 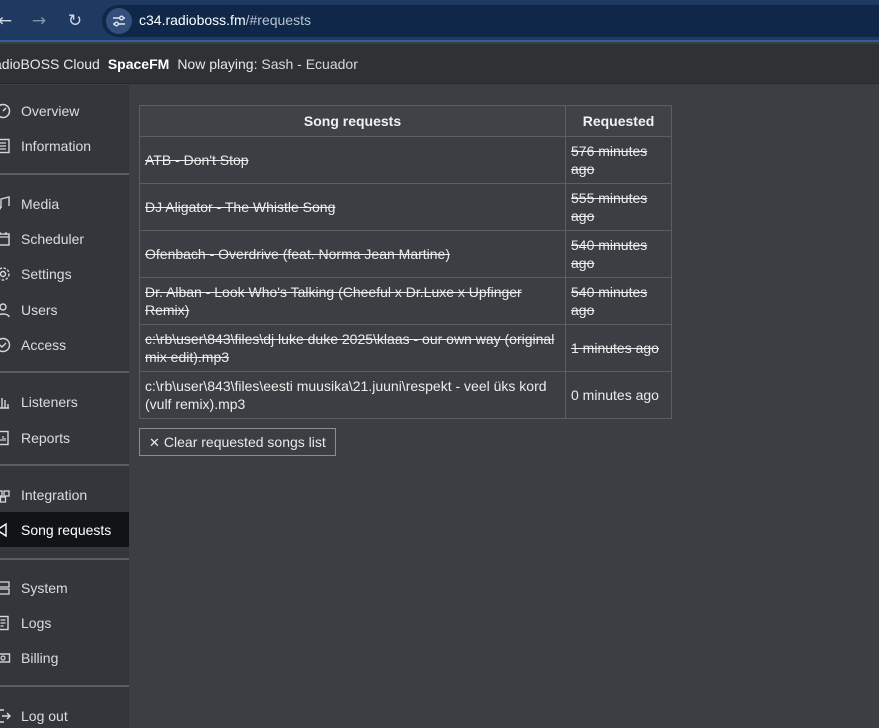 I want to click on url-text: c34.radioboss.fm/#requests, so click(x=225, y=20).